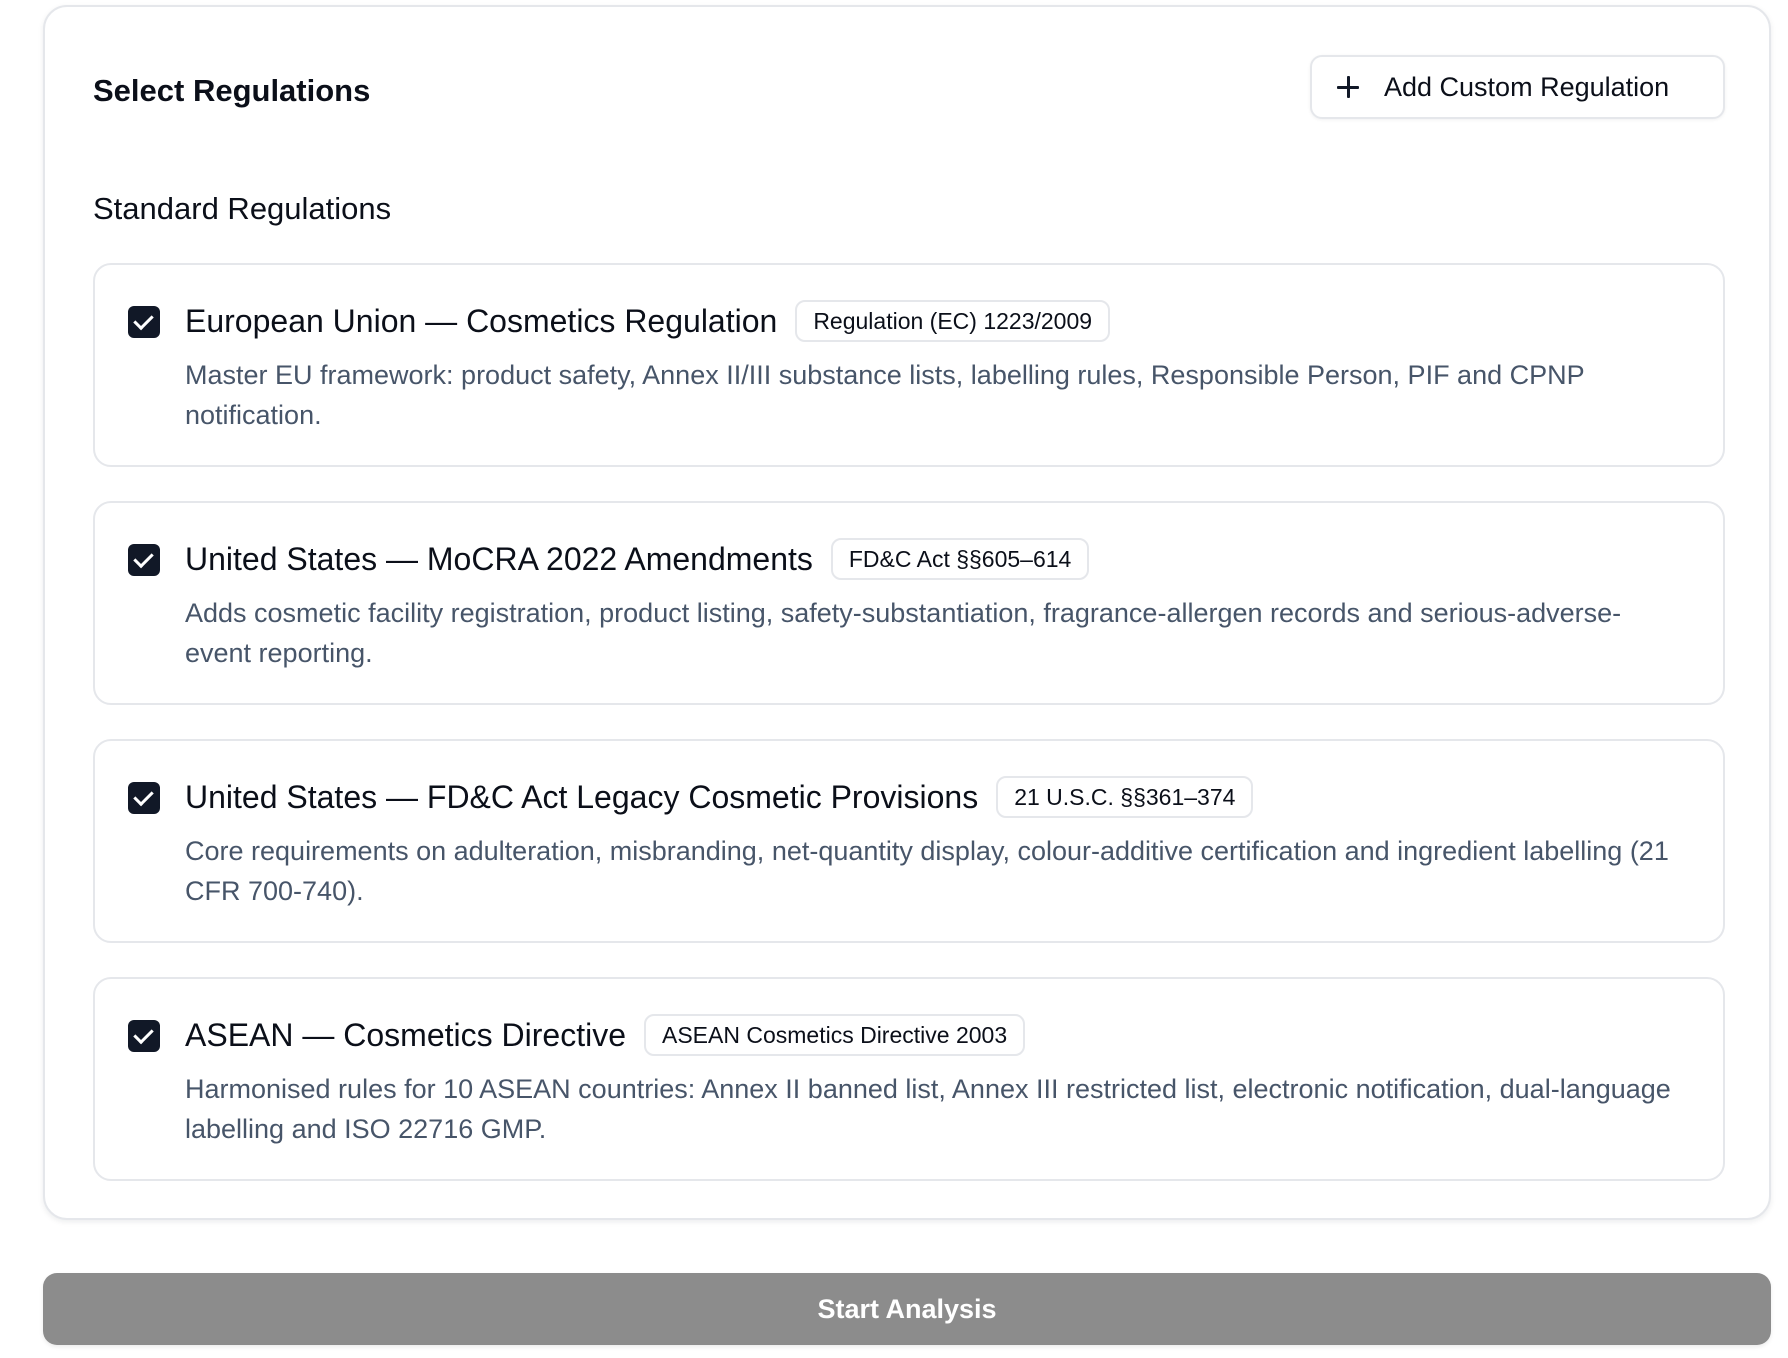 The image size is (1788, 1358). Describe the element at coordinates (499, 559) in the screenshot. I see `regulation-title: United States — MoCRA 2022 Amendments` at that location.